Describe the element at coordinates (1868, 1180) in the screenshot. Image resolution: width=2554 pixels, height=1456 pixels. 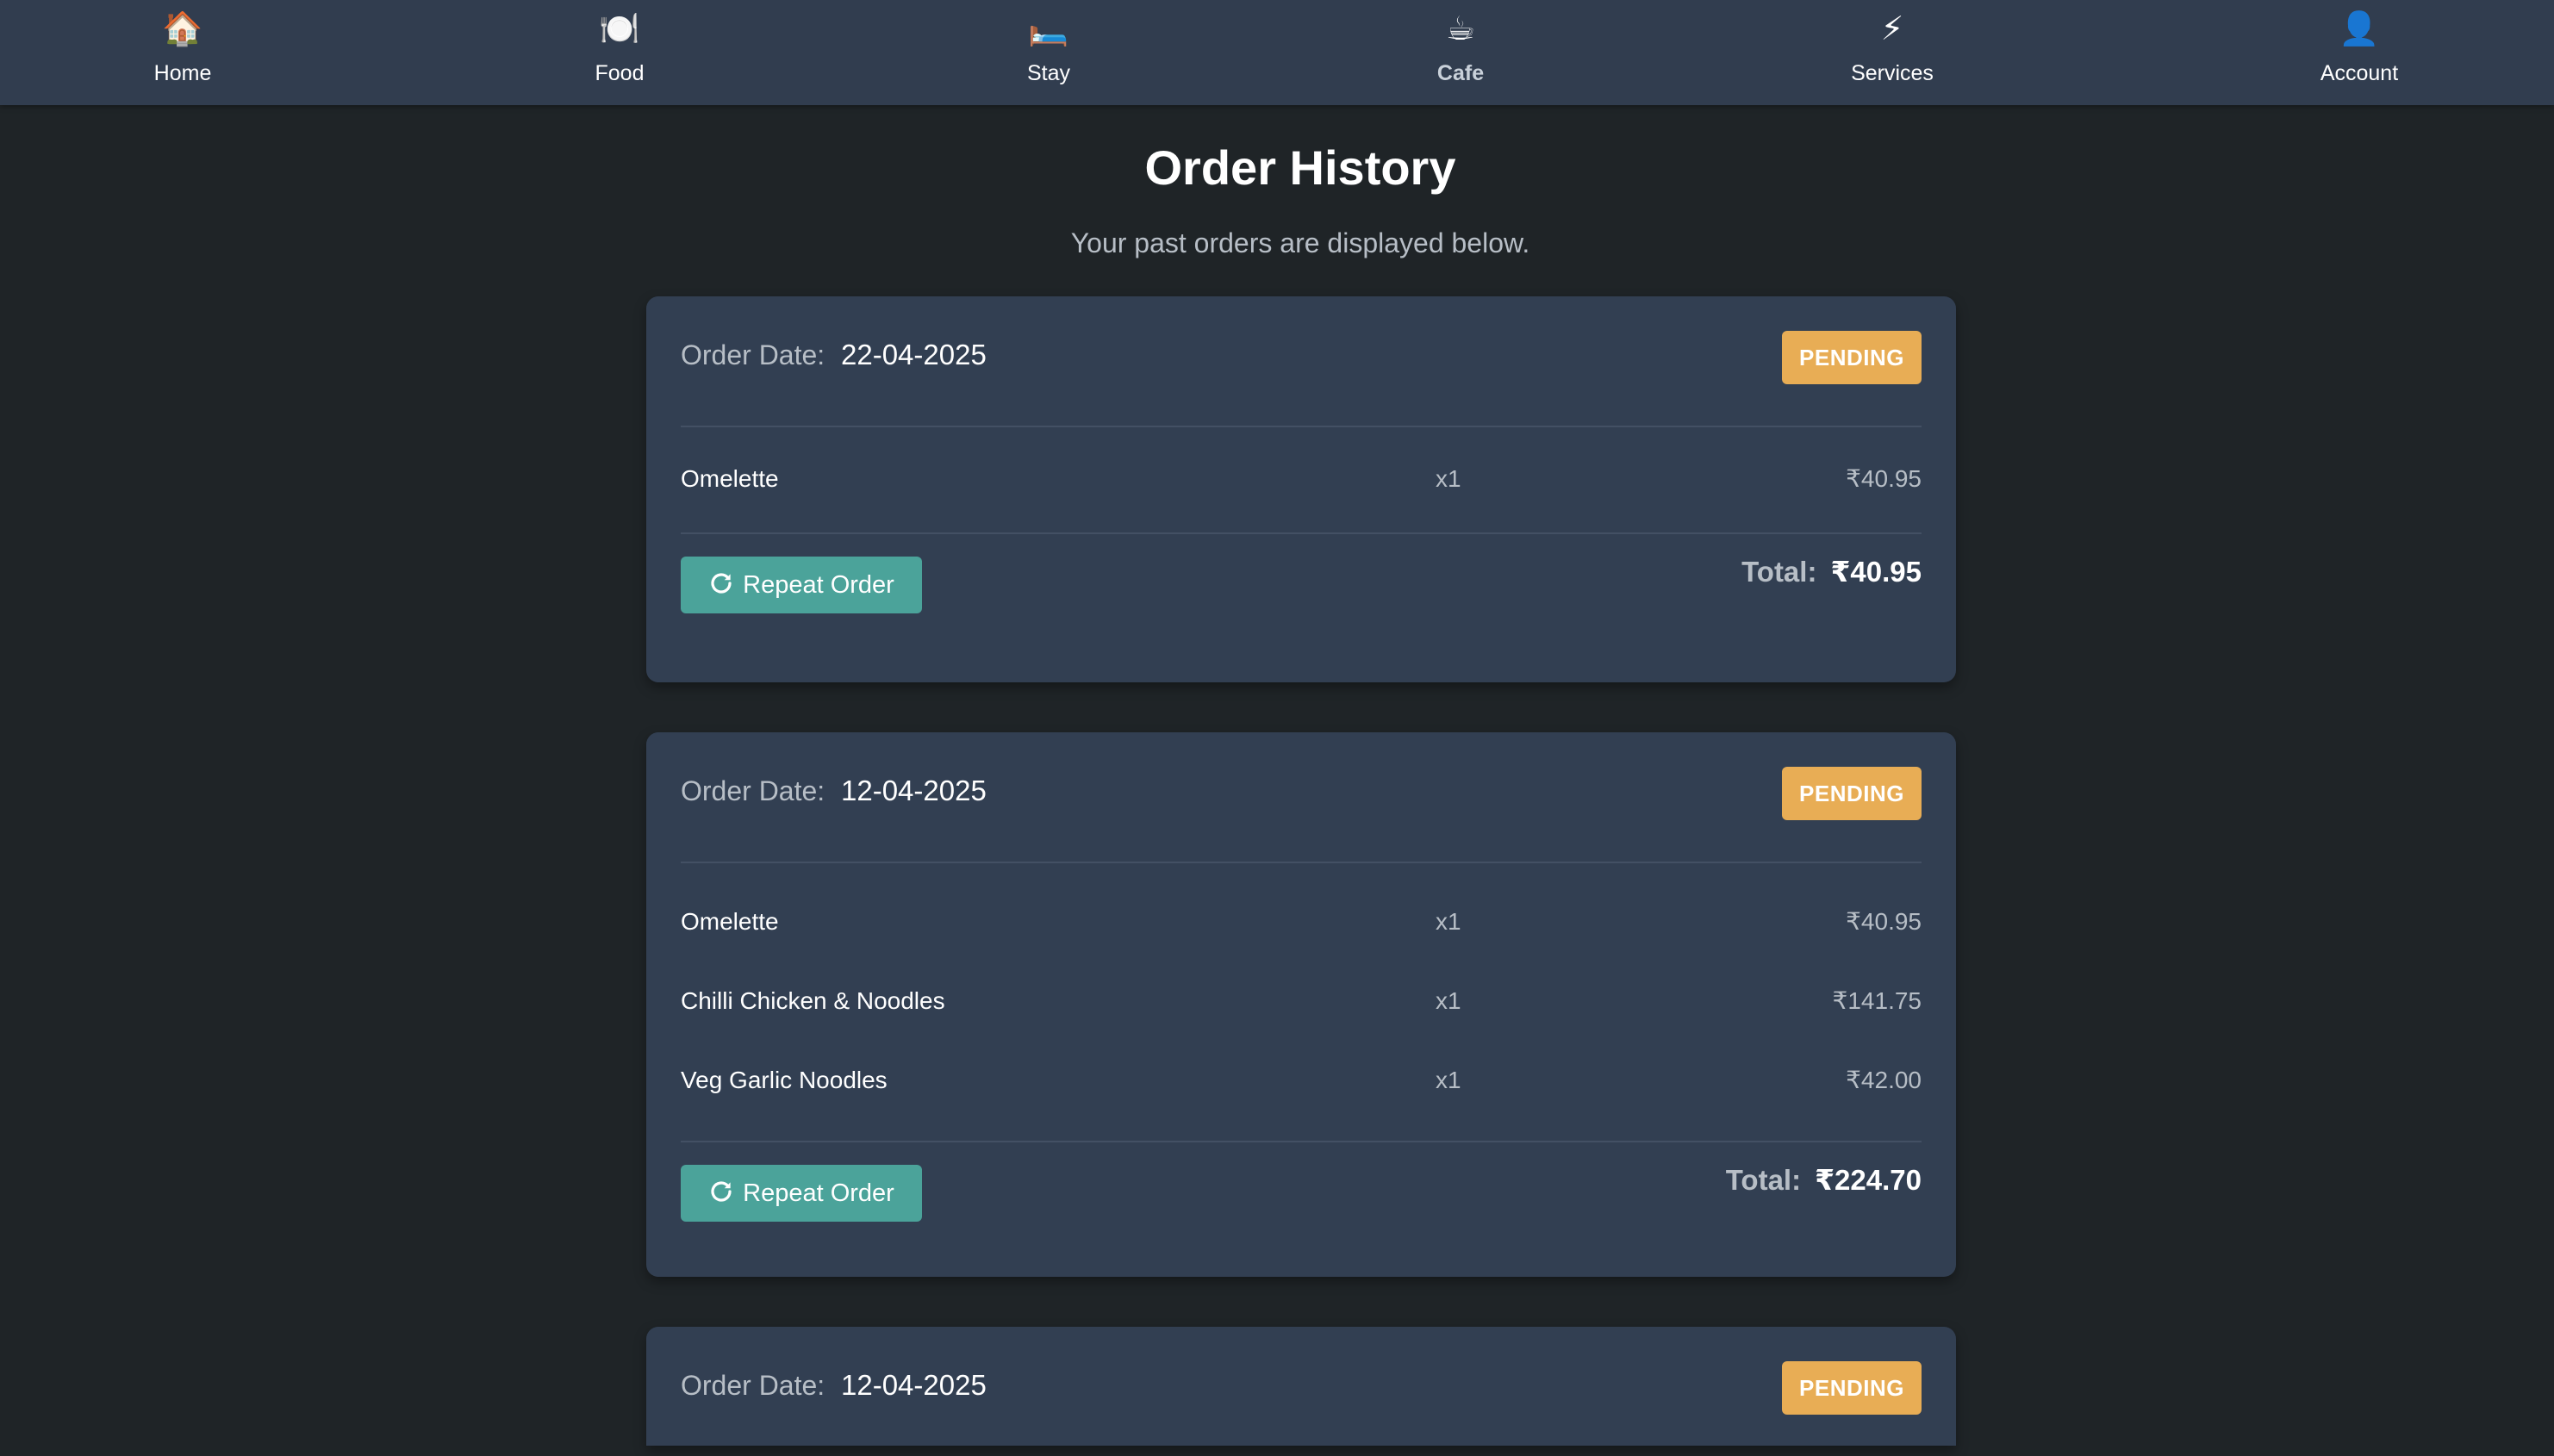
I see `total-value: ₹224.70` at that location.